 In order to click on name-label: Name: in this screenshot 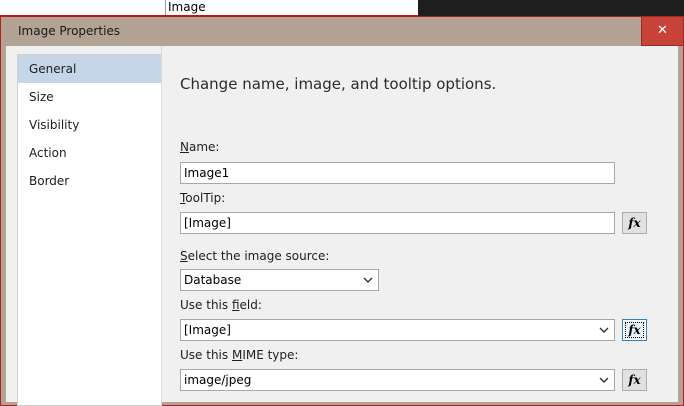, I will do `click(200, 147)`.